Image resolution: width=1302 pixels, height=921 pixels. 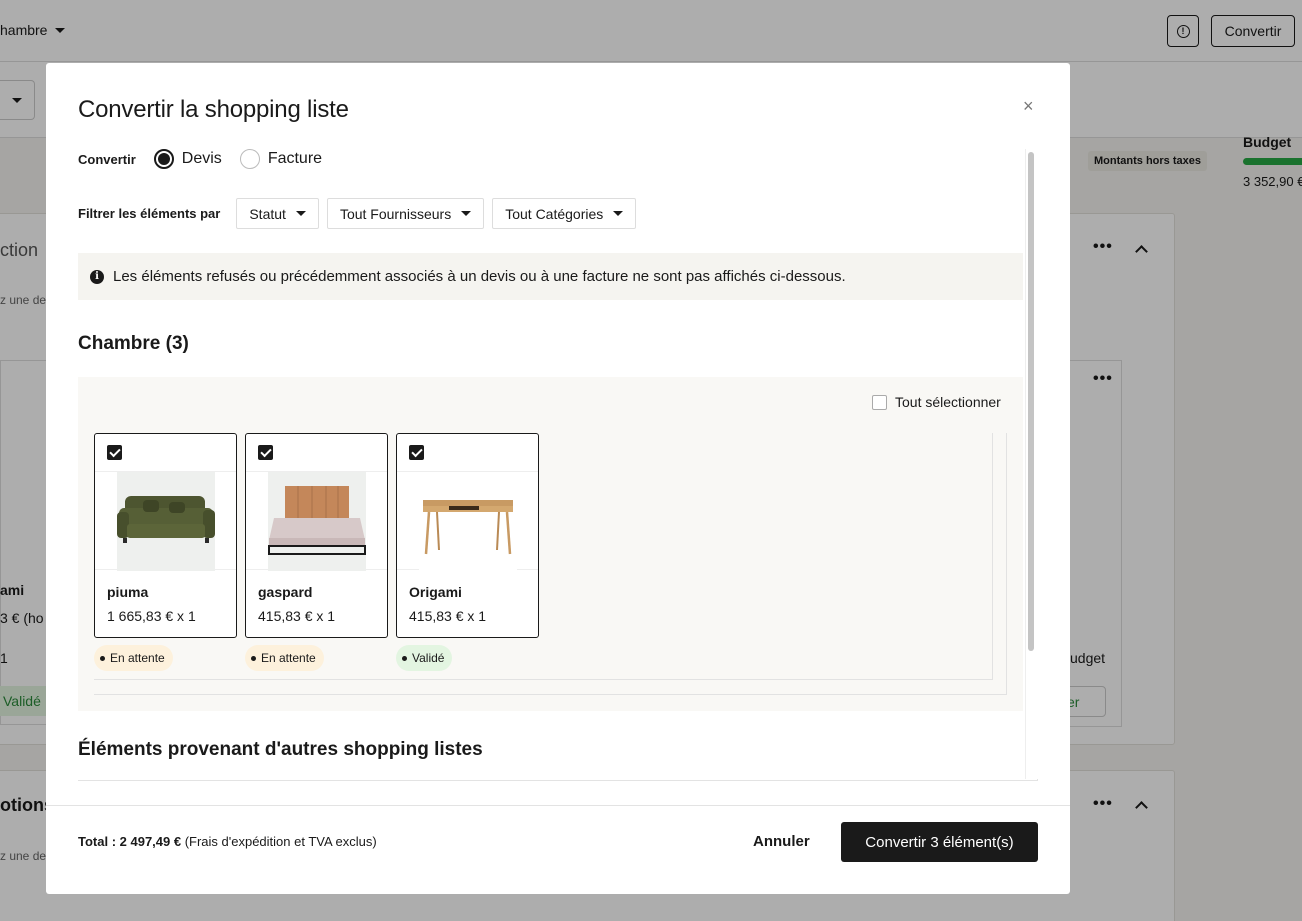 I want to click on filter-status-label: Statut, so click(x=267, y=213).